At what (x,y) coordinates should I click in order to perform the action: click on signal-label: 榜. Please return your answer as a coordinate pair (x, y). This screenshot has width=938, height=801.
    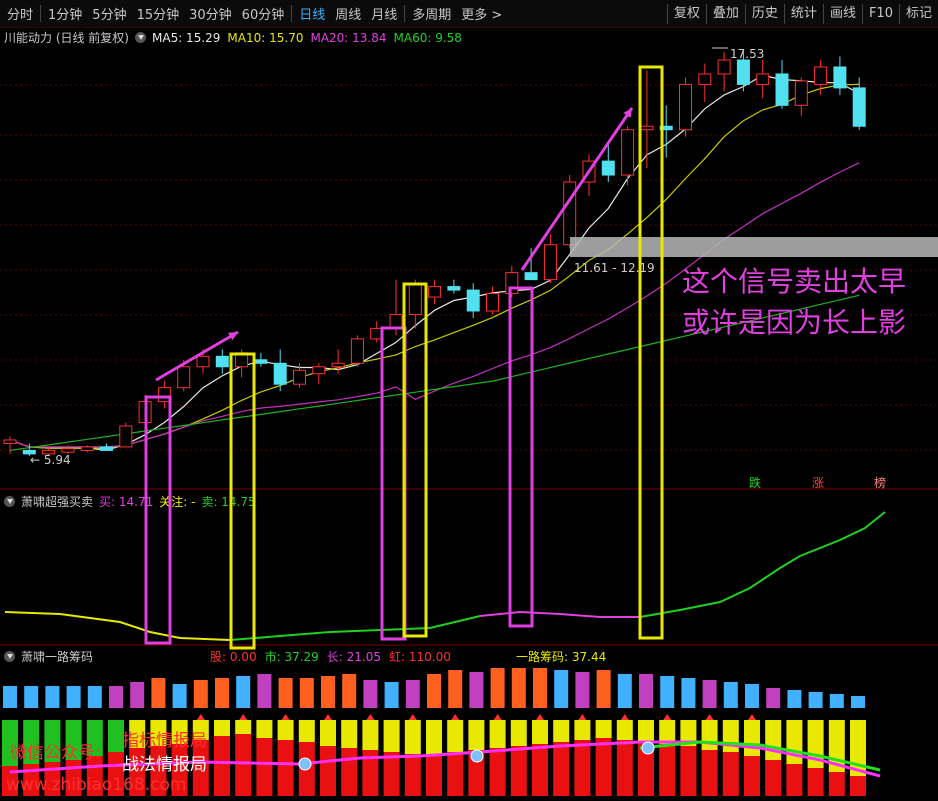
    Looking at the image, I should click on (880, 482).